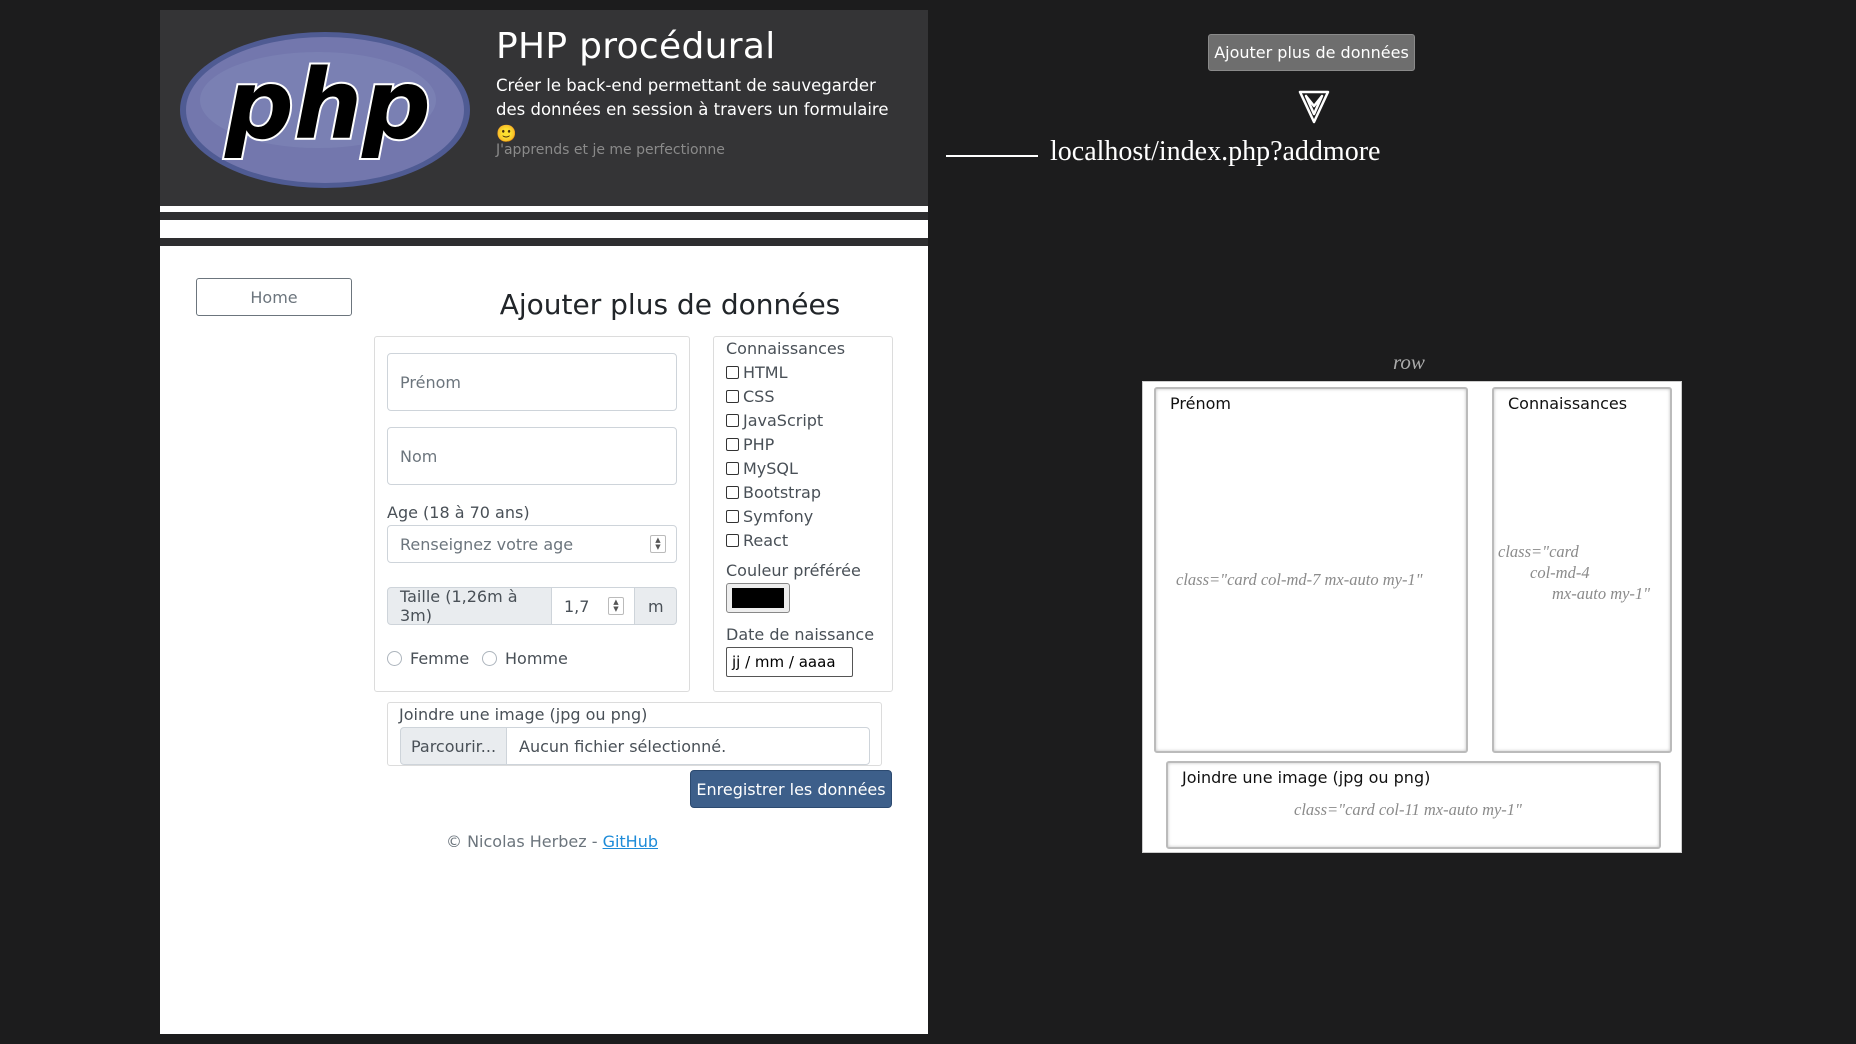  What do you see at coordinates (524, 841) in the screenshot?
I see `footer-copyright: © Nicolas Herbez -` at bounding box center [524, 841].